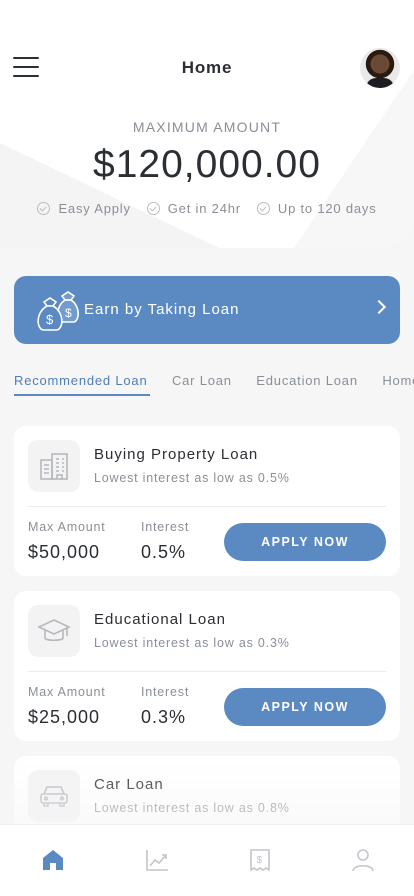 The width and height of the screenshot is (414, 896). Describe the element at coordinates (207, 860) in the screenshot. I see `bottom-nav: $` at that location.